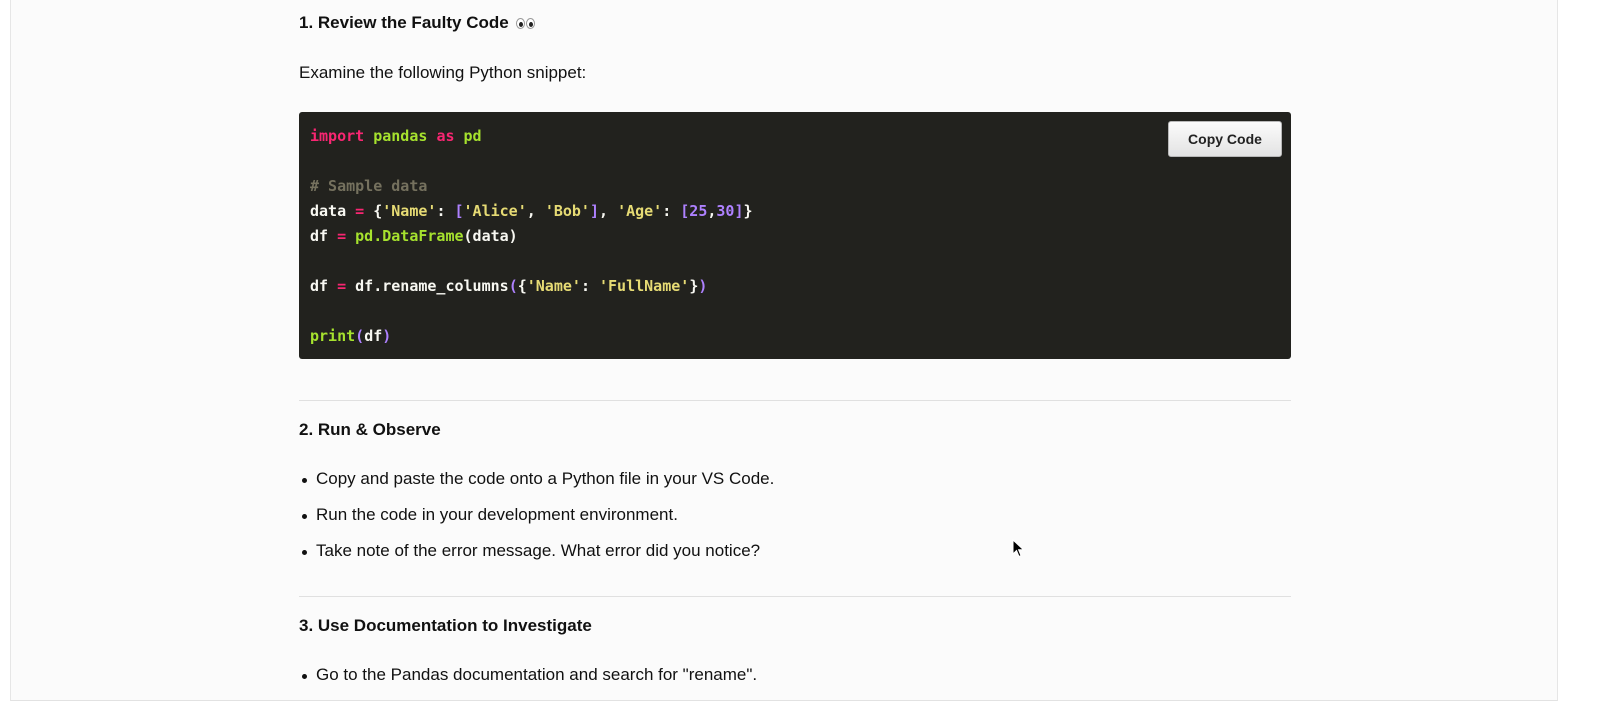 Image resolution: width=1600 pixels, height=715 pixels. Describe the element at coordinates (526, 24) in the screenshot. I see `eyes-icon` at that location.